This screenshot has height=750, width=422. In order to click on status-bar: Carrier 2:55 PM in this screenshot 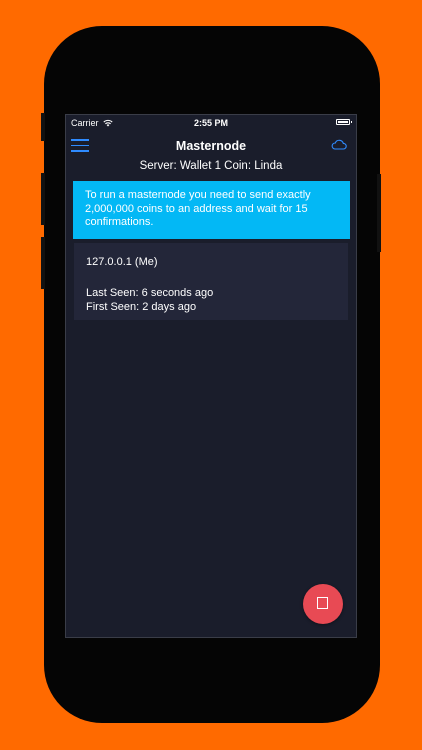, I will do `click(211, 123)`.